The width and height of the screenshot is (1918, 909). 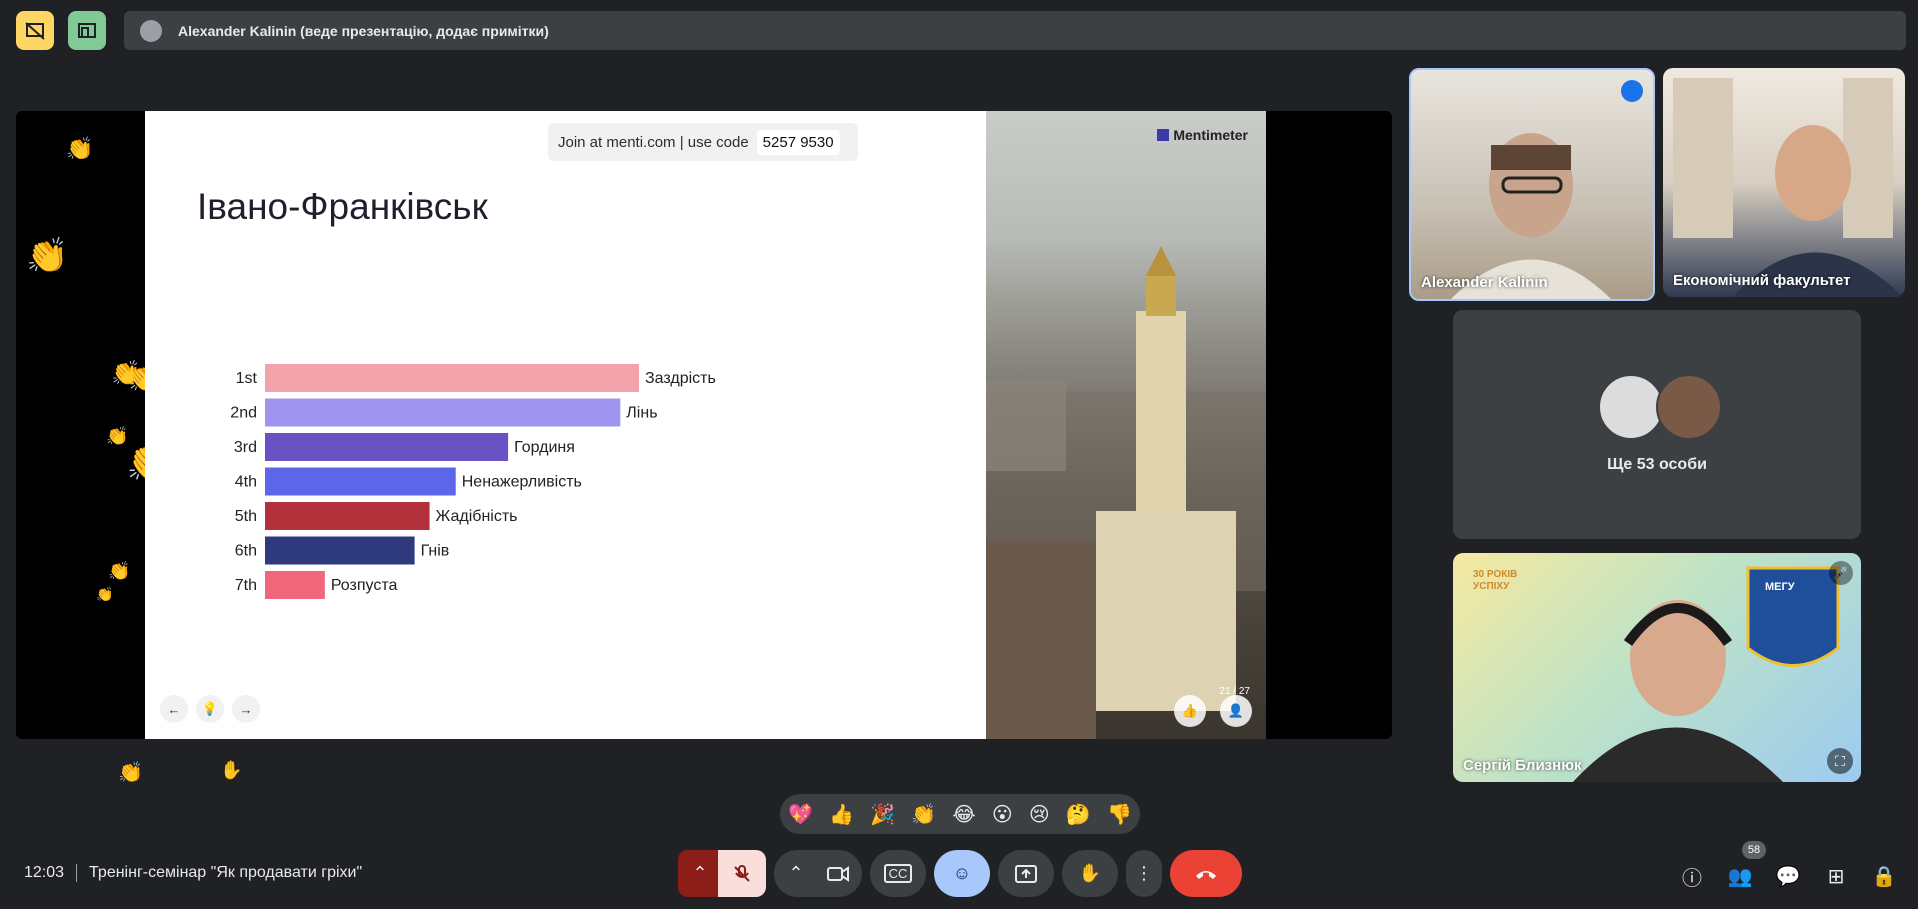 What do you see at coordinates (1119, 814) in the screenshot?
I see `reaction-emoji-8: 👎` at bounding box center [1119, 814].